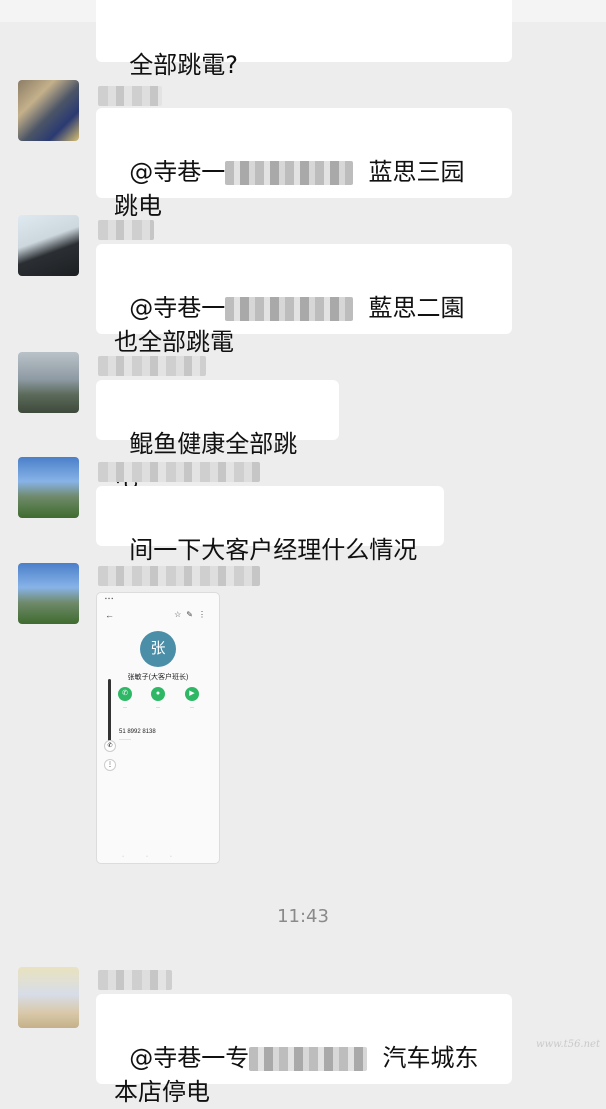 This screenshot has height=1109, width=606. I want to click on message-icon: ●, so click(158, 694).